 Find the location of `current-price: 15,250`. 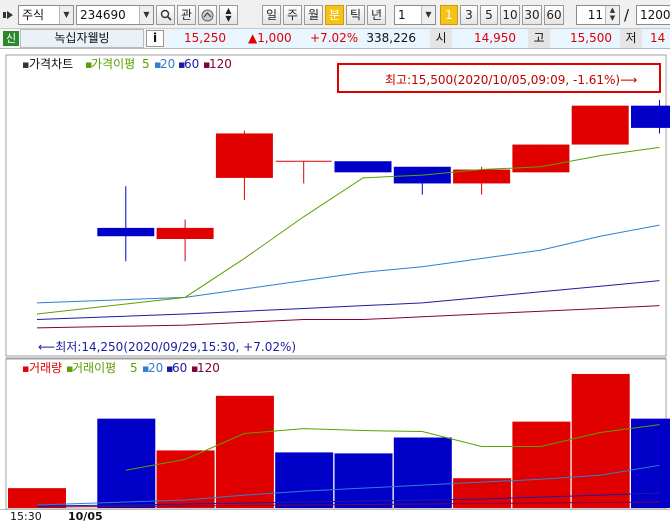

current-price: 15,250 is located at coordinates (205, 38).